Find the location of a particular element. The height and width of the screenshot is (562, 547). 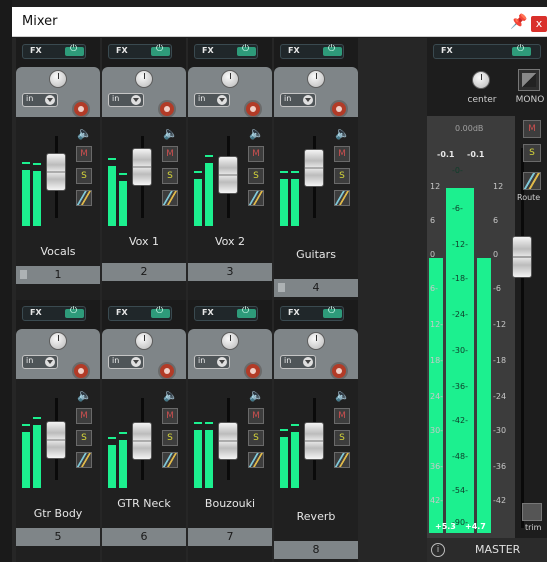

pin-icon: 📌 is located at coordinates (518, 22).